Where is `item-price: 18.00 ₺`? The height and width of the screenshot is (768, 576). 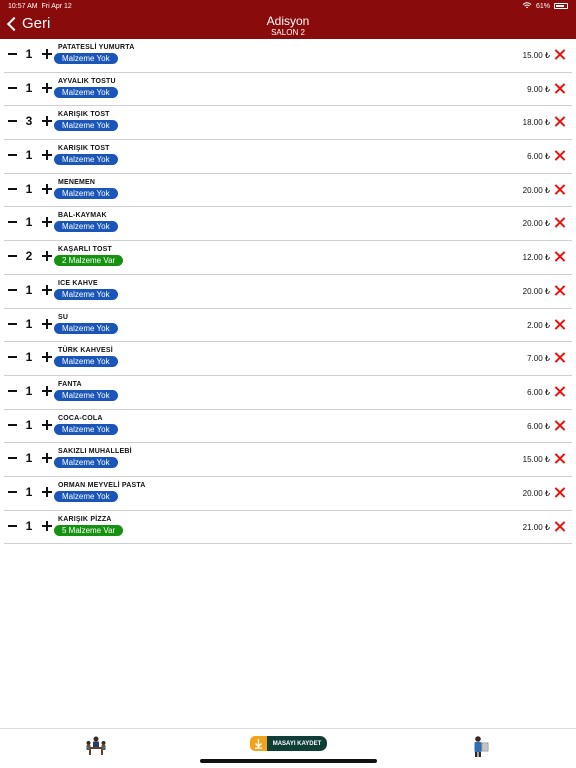 item-price: 18.00 ₺ is located at coordinates (536, 123).